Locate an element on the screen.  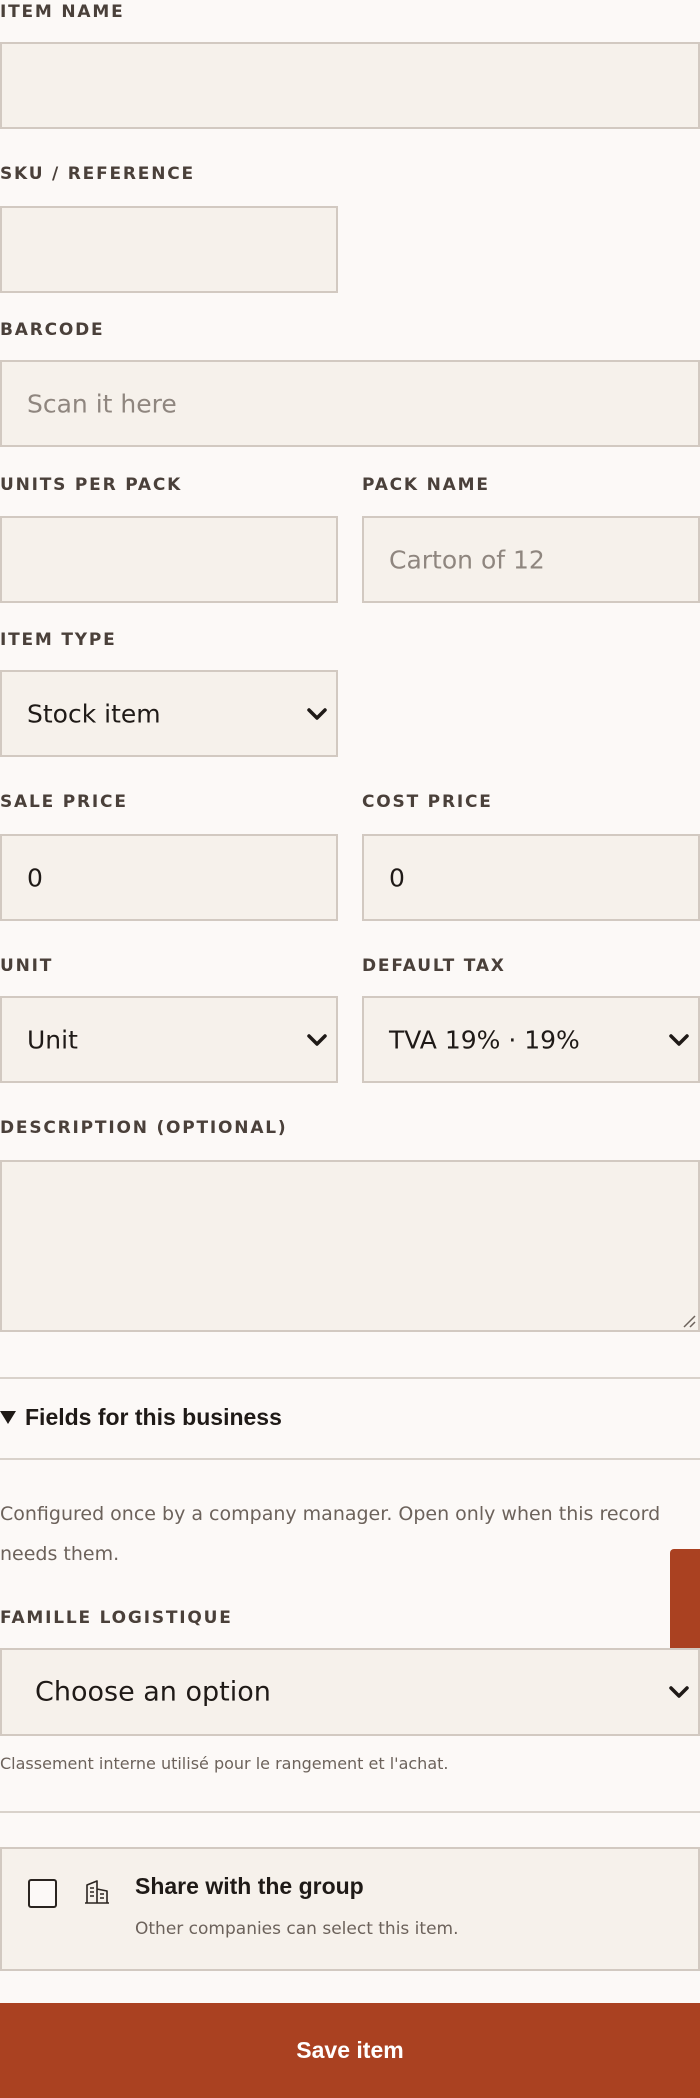
pack-name-placeholder: Carton of 12 is located at coordinates (467, 559).